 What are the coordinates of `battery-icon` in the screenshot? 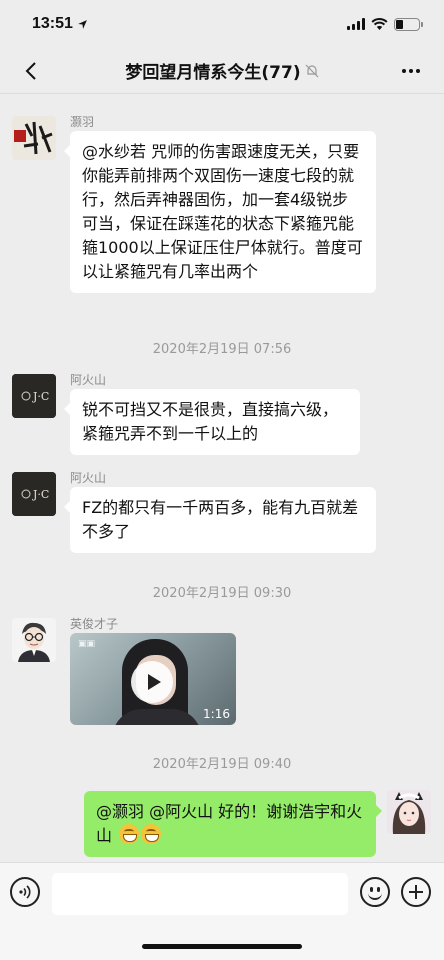 It's located at (408, 24).